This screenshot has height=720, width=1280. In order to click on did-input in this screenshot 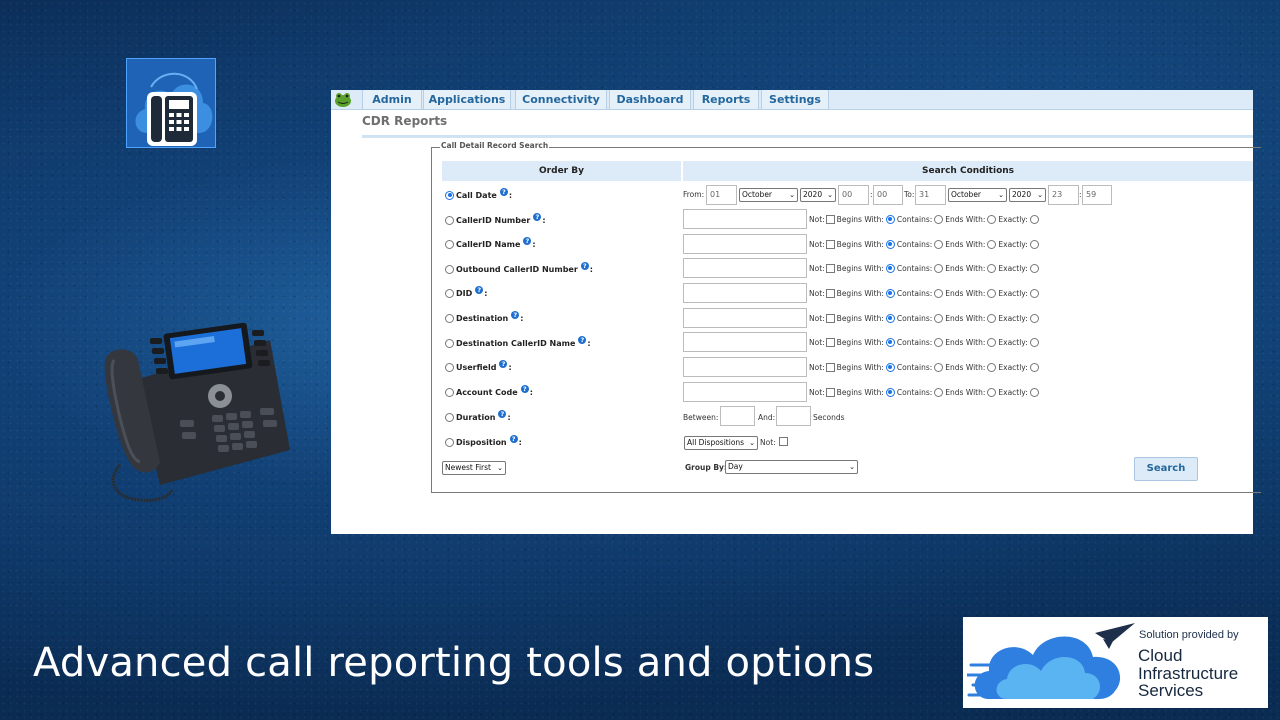, I will do `click(745, 293)`.